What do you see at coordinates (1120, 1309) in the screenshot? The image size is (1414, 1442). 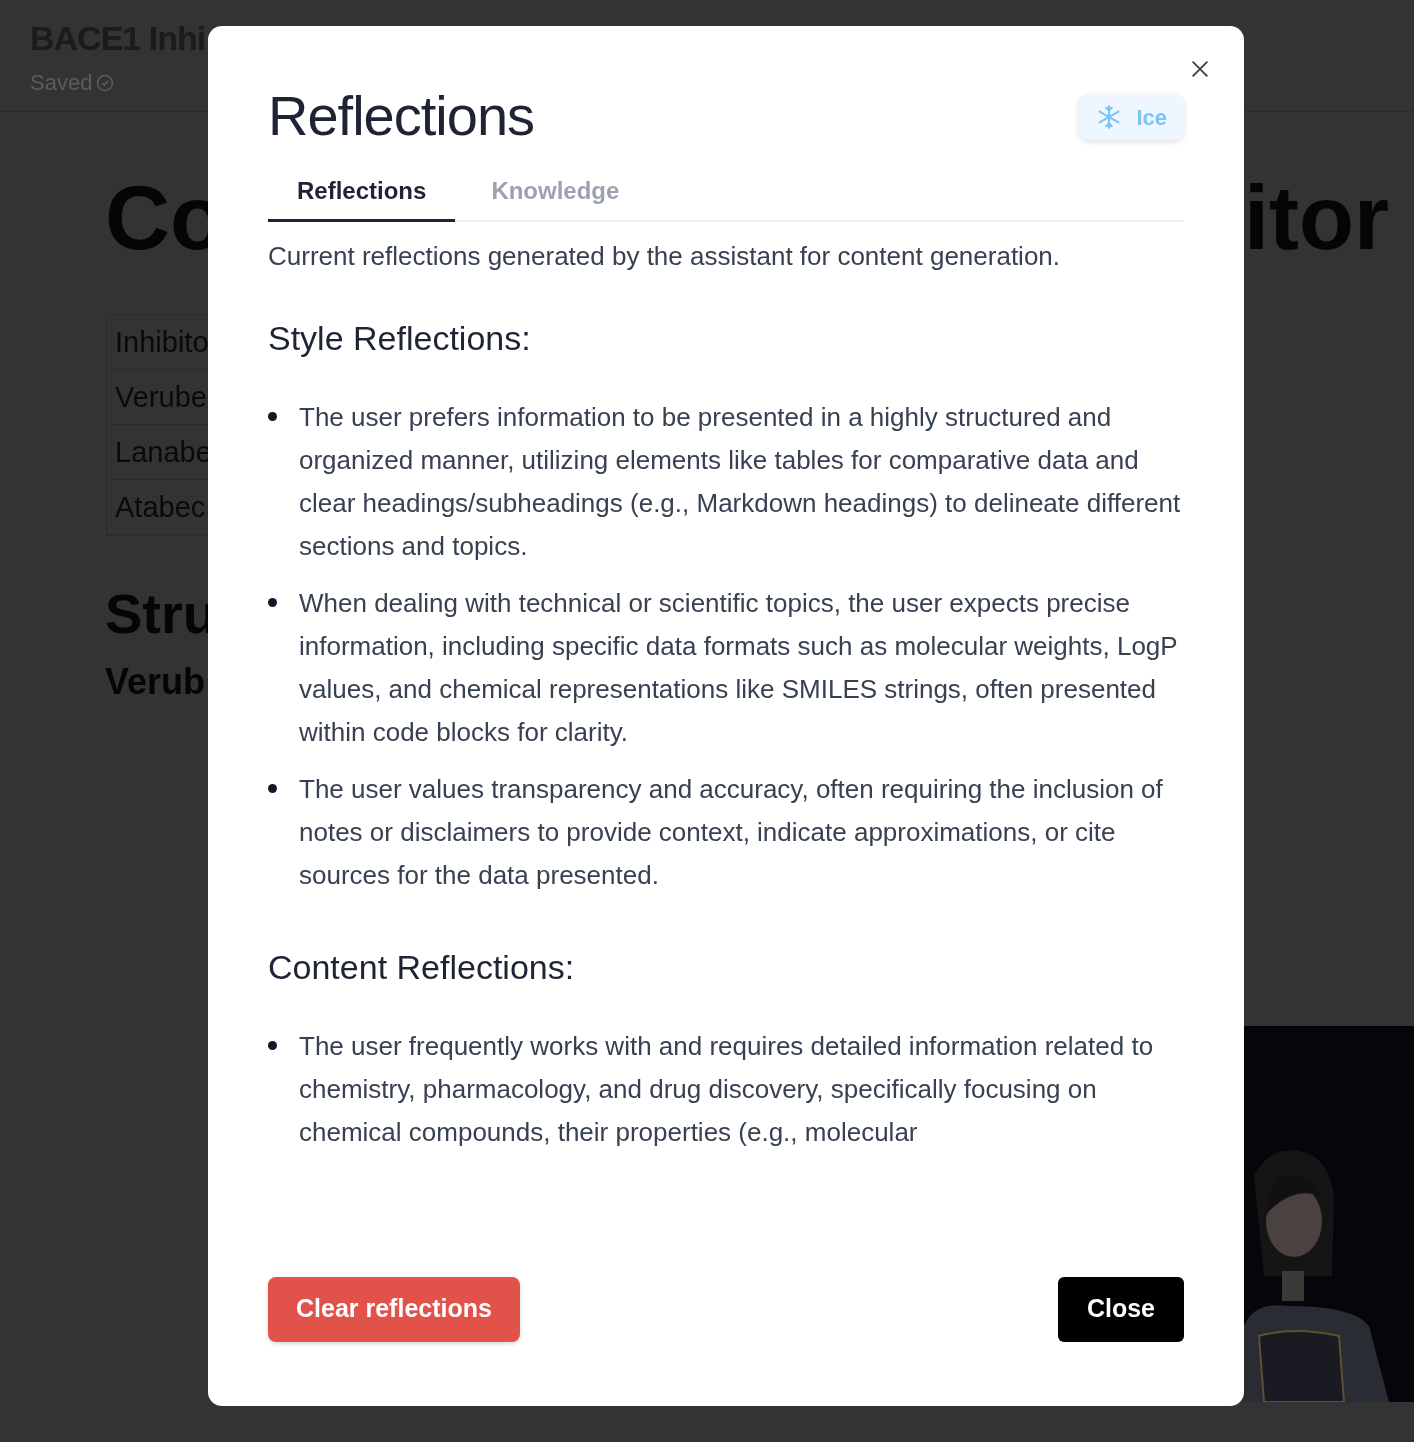 I see `close-button: Close` at bounding box center [1120, 1309].